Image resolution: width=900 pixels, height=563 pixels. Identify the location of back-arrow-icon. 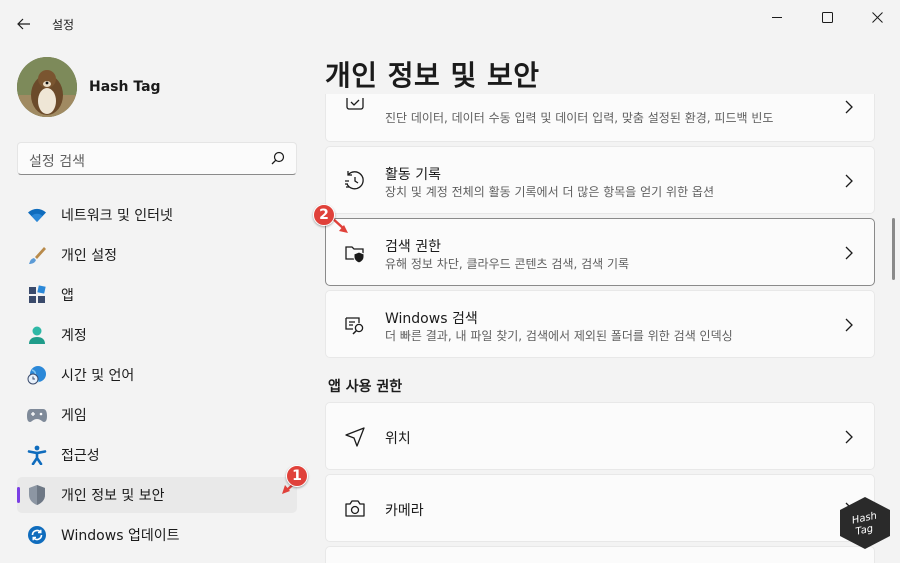
(23, 24).